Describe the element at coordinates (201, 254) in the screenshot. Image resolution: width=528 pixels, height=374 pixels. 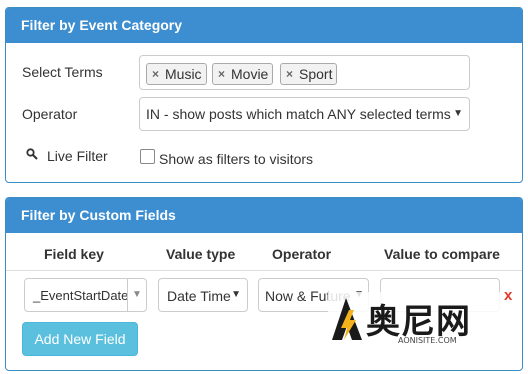
I see `header-value-type: Value type` at that location.